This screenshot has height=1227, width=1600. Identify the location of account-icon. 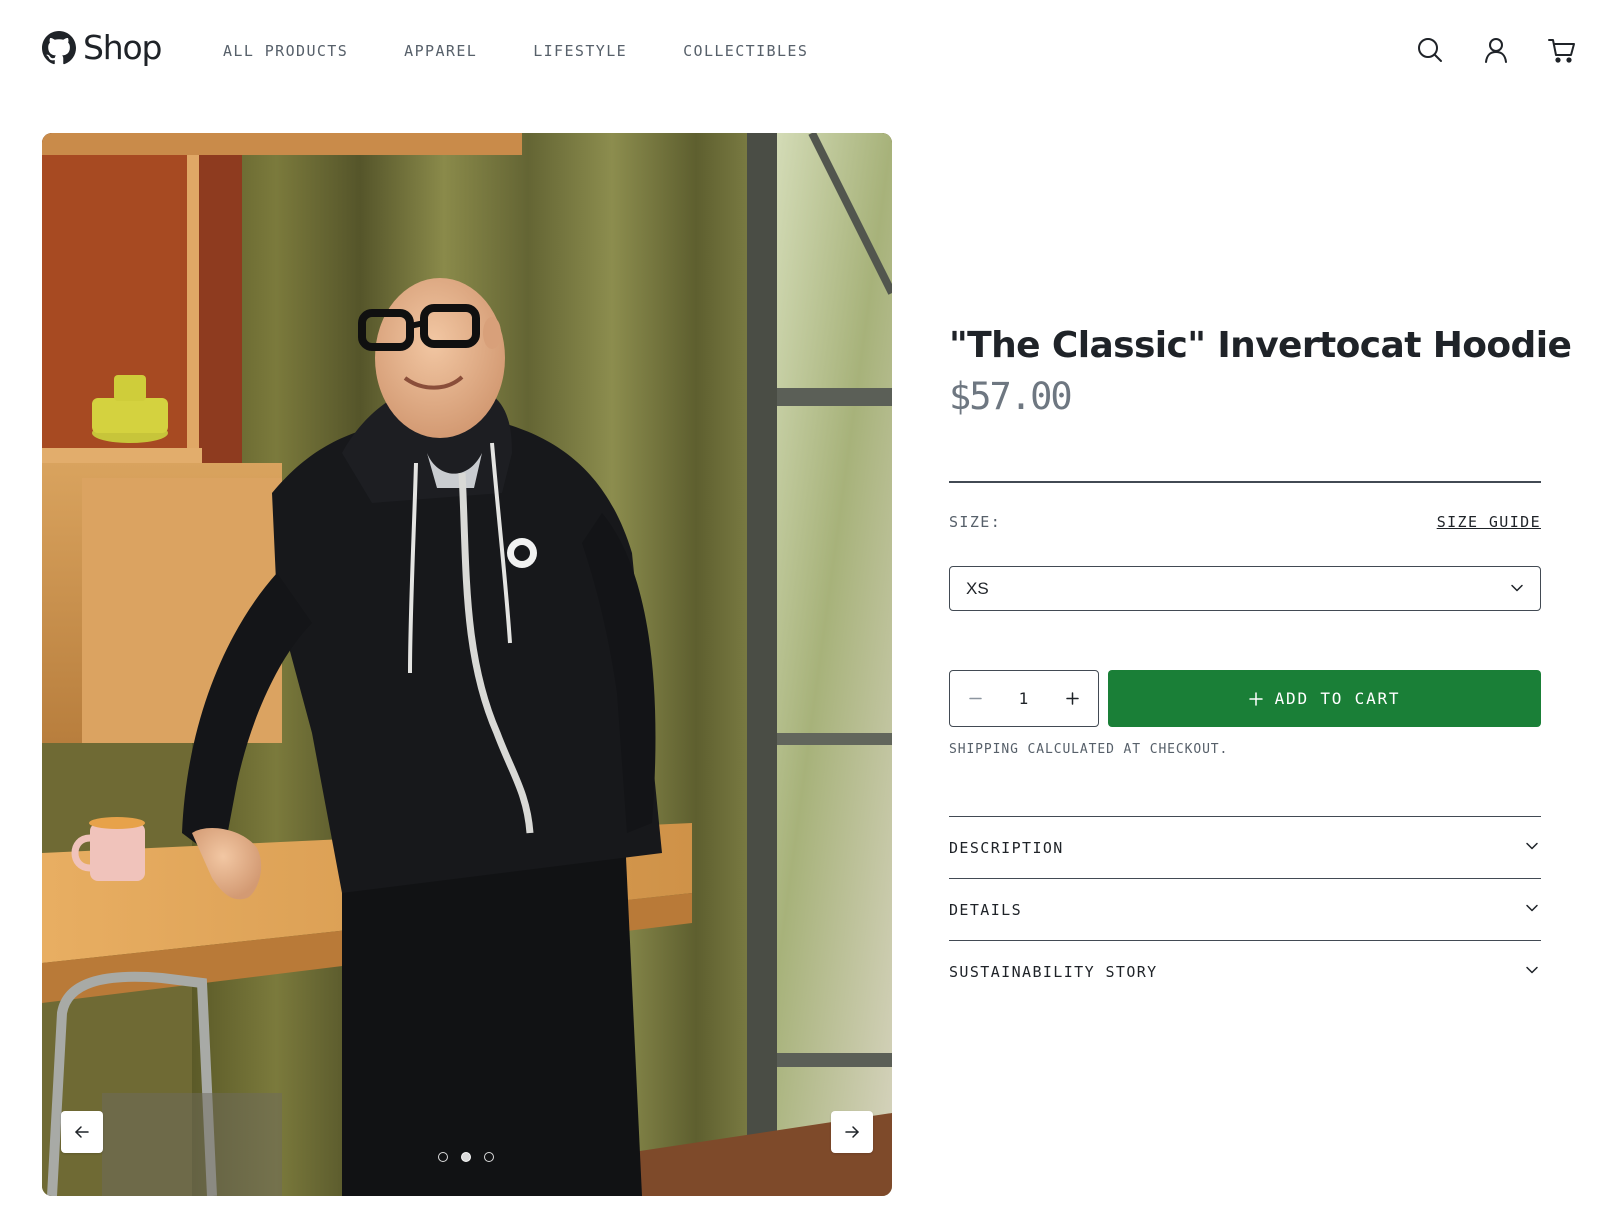
(1496, 50).